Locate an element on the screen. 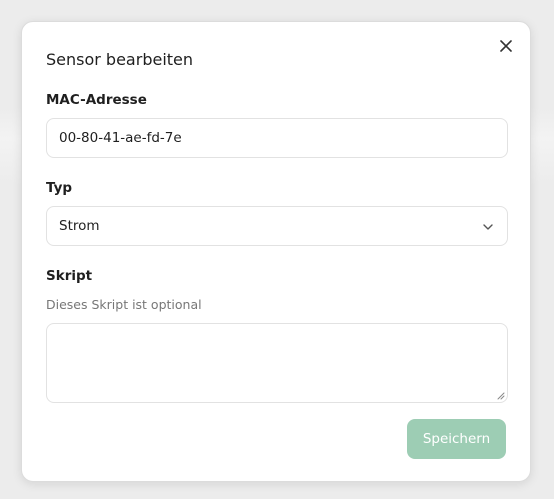  mac-address-value: 00-80-41-ae-fd-7e is located at coordinates (120, 138).